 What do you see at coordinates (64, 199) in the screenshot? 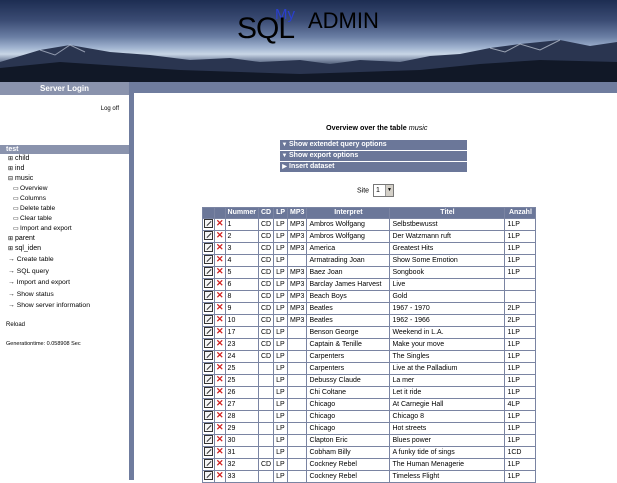
I see `sidebar-table-item: ▭Columns` at bounding box center [64, 199].